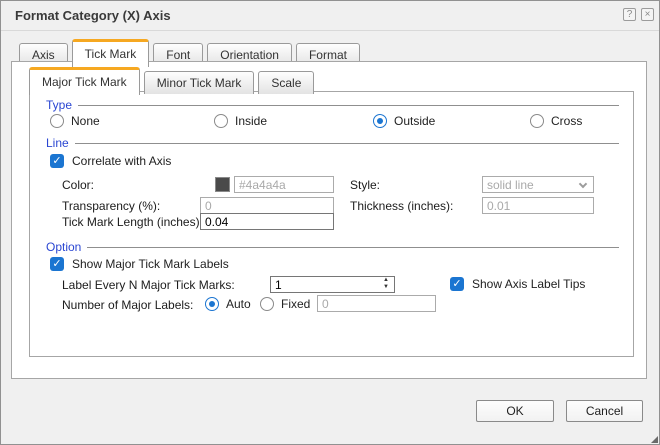 The width and height of the screenshot is (660, 445). Describe the element at coordinates (402, 206) in the screenshot. I see `thickness-label: Thickness (inches):` at that location.